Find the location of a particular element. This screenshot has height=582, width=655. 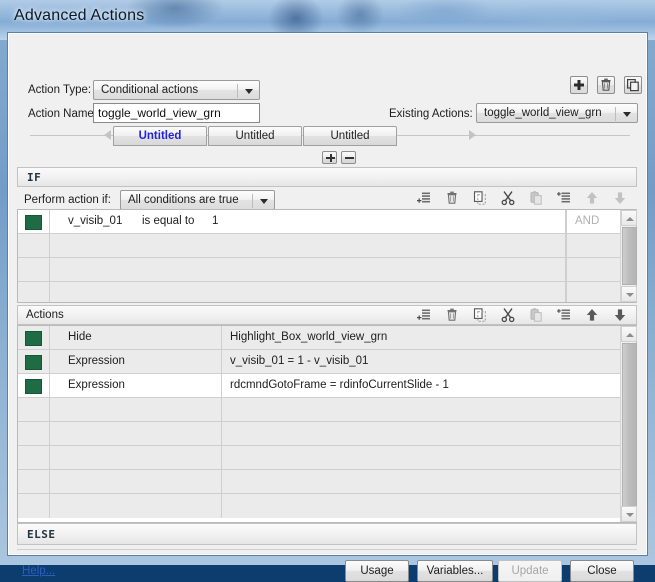

action-target-text: v_visib_01 = 1 - v_visib_01 is located at coordinates (299, 361).